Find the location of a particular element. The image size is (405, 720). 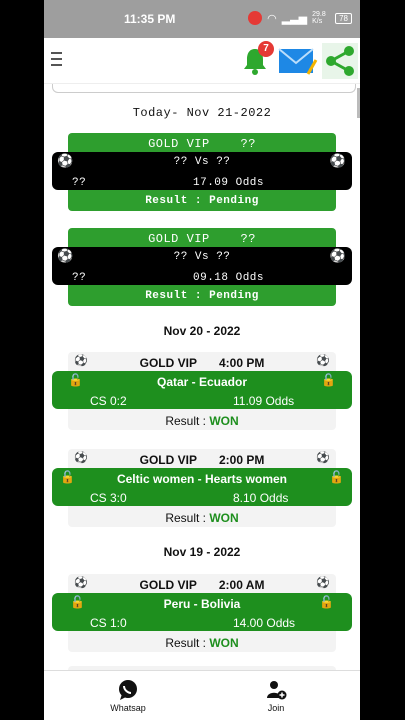

card-title: GOLD VIP 2:00 AM is located at coordinates (202, 585).